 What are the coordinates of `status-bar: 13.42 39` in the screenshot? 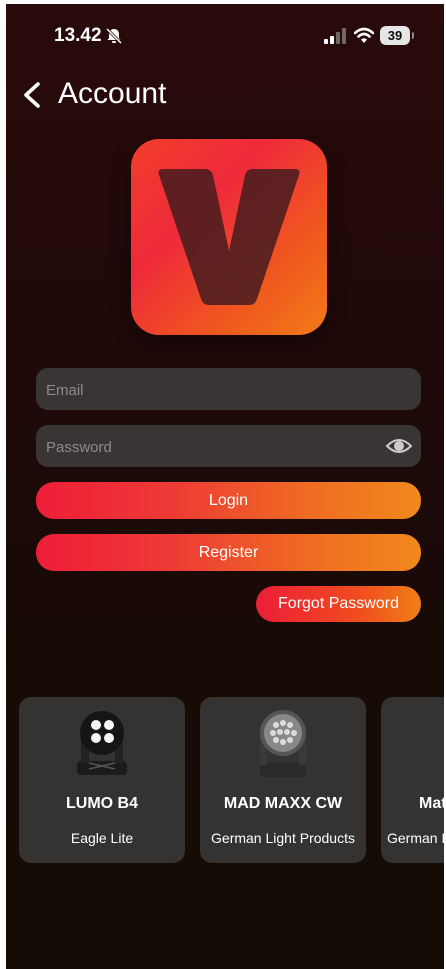 It's located at (225, 36).